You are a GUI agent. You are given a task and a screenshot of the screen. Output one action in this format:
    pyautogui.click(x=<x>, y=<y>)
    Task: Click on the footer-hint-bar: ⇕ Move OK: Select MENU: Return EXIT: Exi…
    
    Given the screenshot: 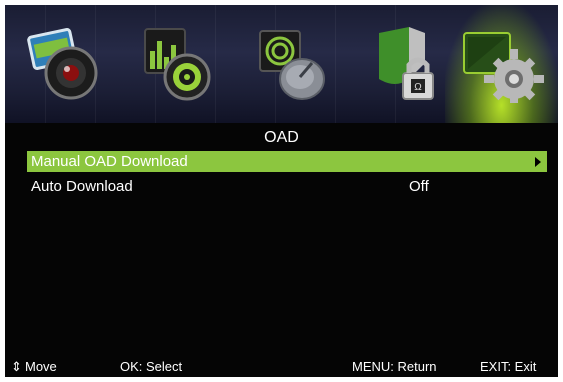 What is the action you would take?
    pyautogui.click(x=281, y=367)
    